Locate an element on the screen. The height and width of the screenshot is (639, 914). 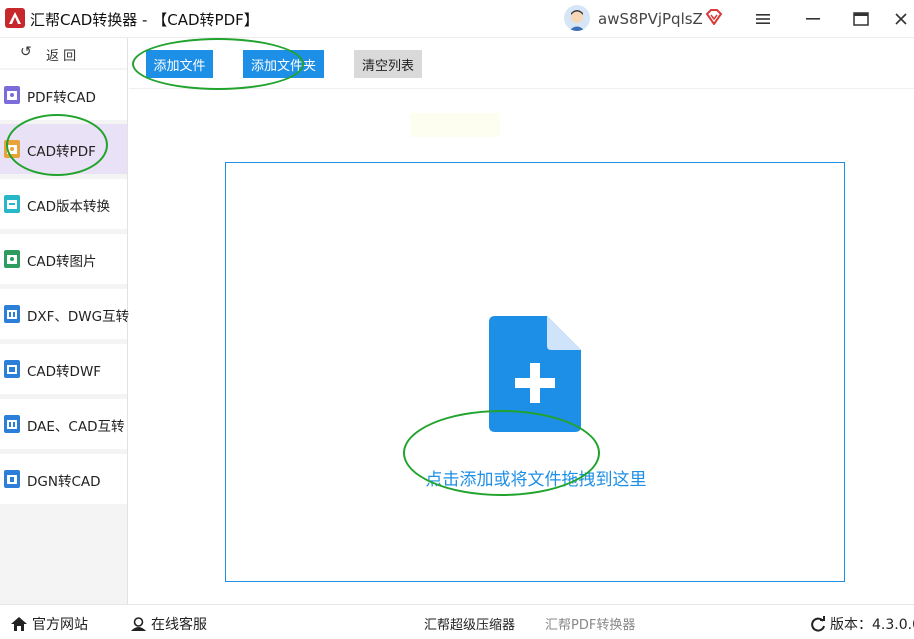
add-document-icon is located at coordinates (535, 374).